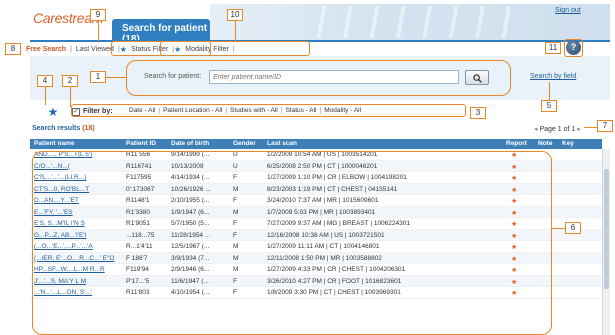  I want to click on callout-9: 9, so click(98, 15).